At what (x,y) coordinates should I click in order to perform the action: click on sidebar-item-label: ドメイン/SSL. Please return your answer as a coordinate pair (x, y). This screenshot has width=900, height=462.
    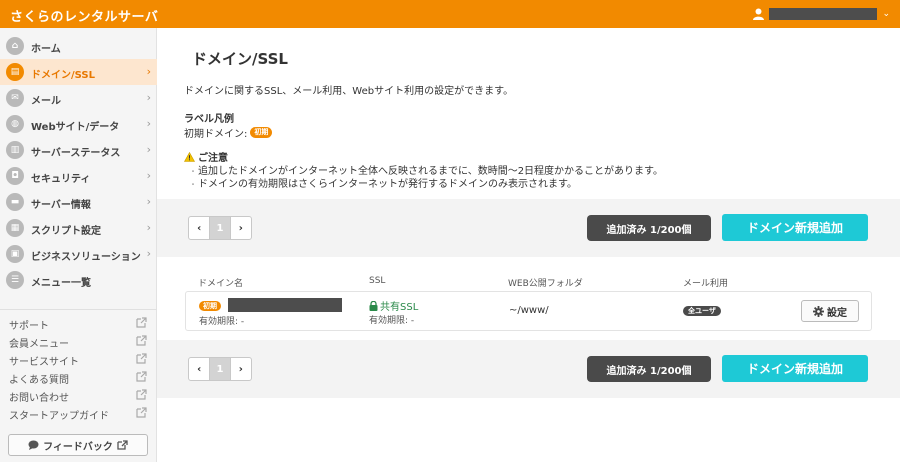
    Looking at the image, I should click on (63, 75).